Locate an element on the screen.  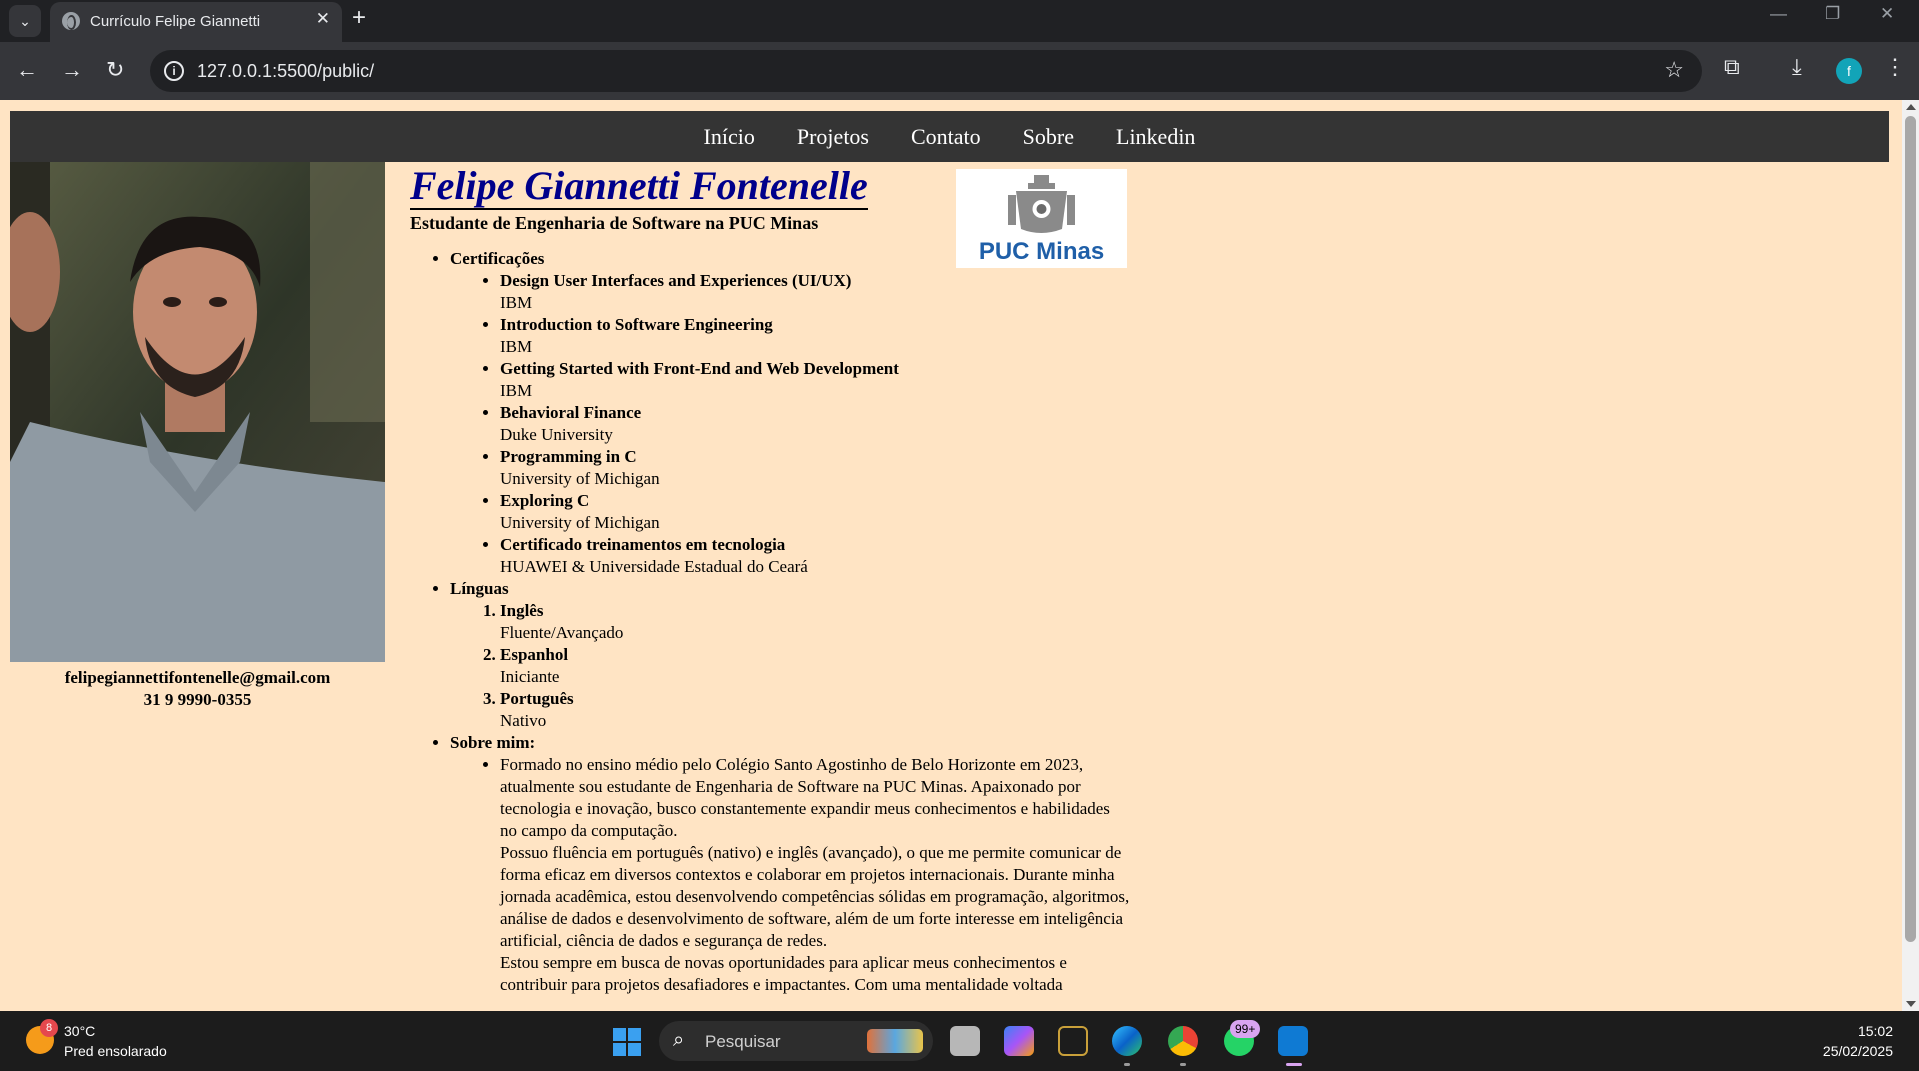
whatsapp-badge: 99+ is located at coordinates (1245, 1029).